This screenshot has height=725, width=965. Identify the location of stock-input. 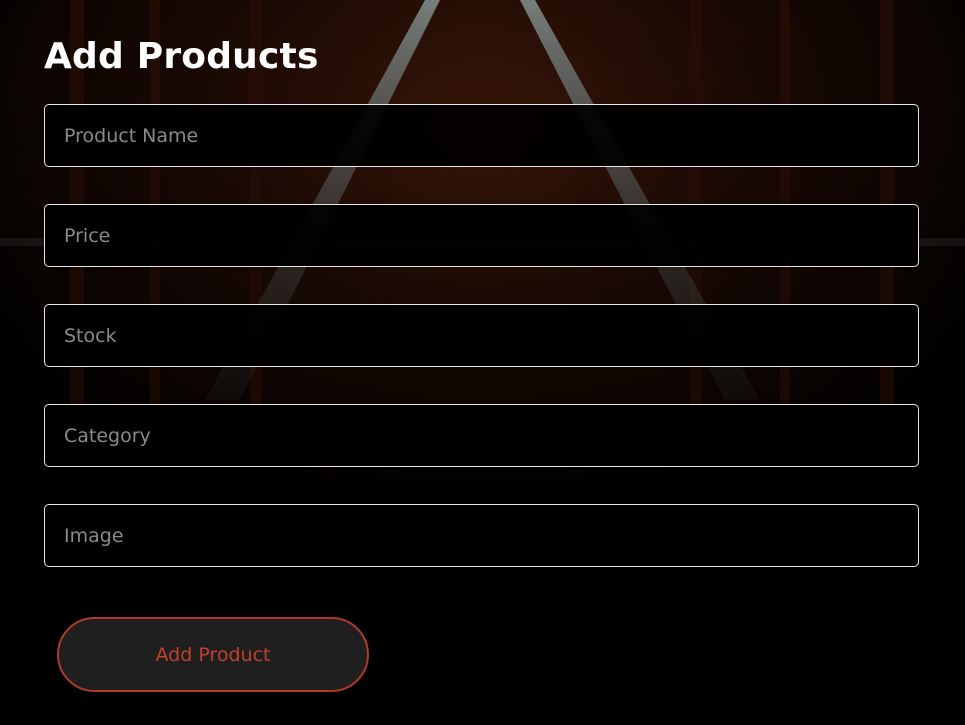
(481, 335).